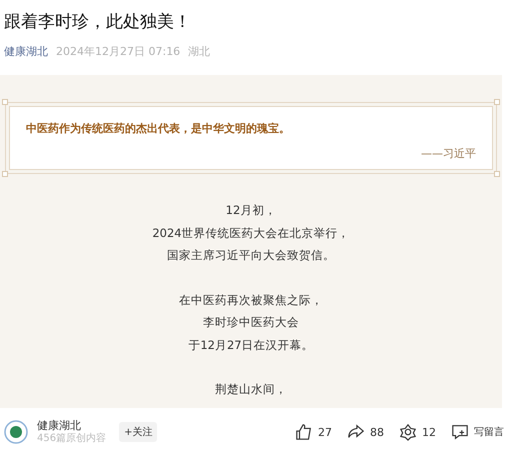  What do you see at coordinates (118, 51) in the screenshot?
I see `publish-date: 2024年12月27日 07:16` at bounding box center [118, 51].